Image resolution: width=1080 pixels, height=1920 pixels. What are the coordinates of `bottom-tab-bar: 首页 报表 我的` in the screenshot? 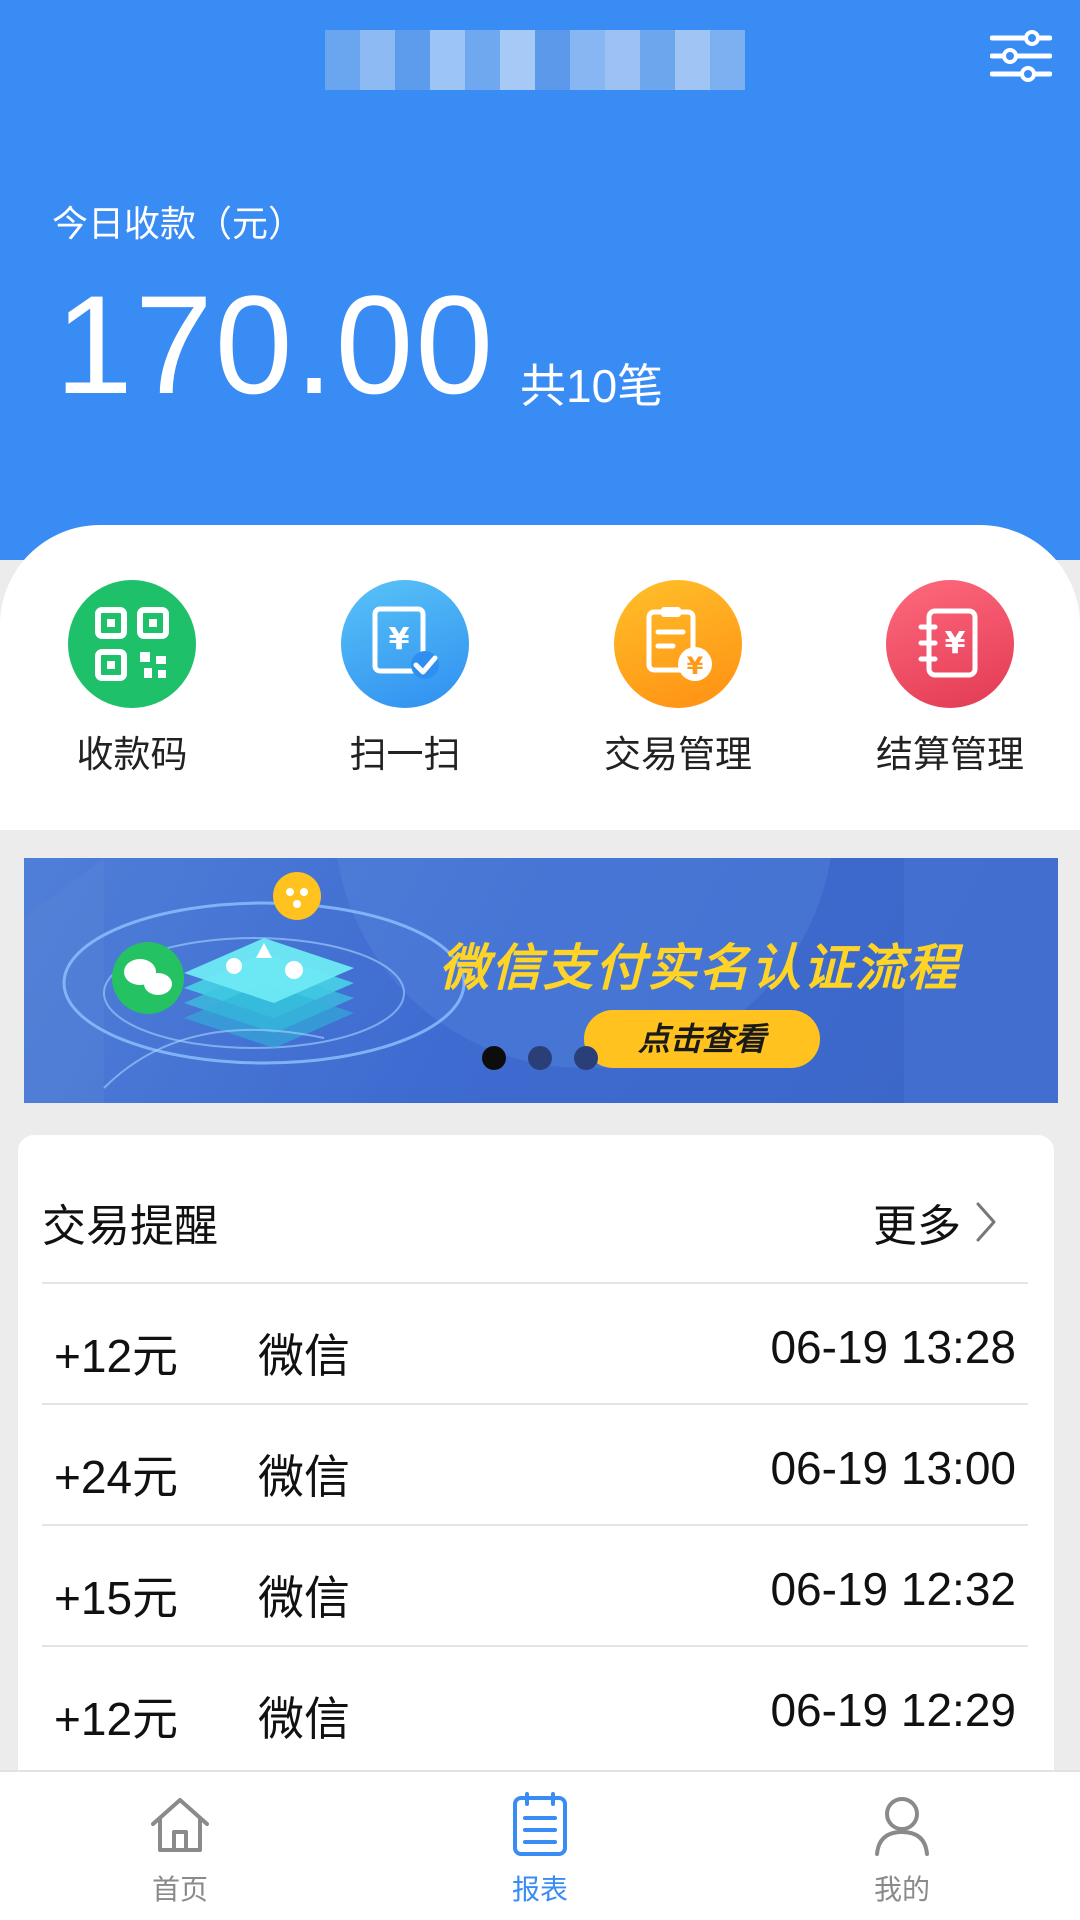 It's located at (540, 1845).